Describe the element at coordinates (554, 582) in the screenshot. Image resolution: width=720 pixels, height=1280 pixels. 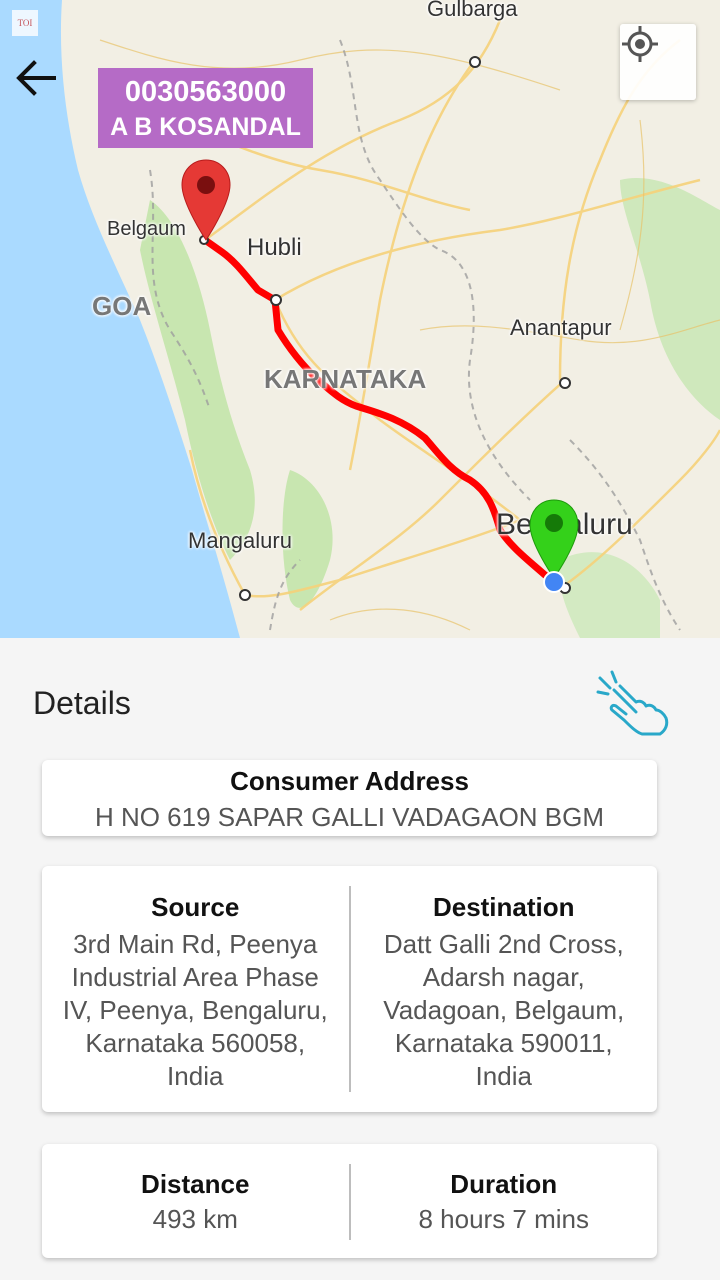
I see `current-location-dot-icon` at that location.